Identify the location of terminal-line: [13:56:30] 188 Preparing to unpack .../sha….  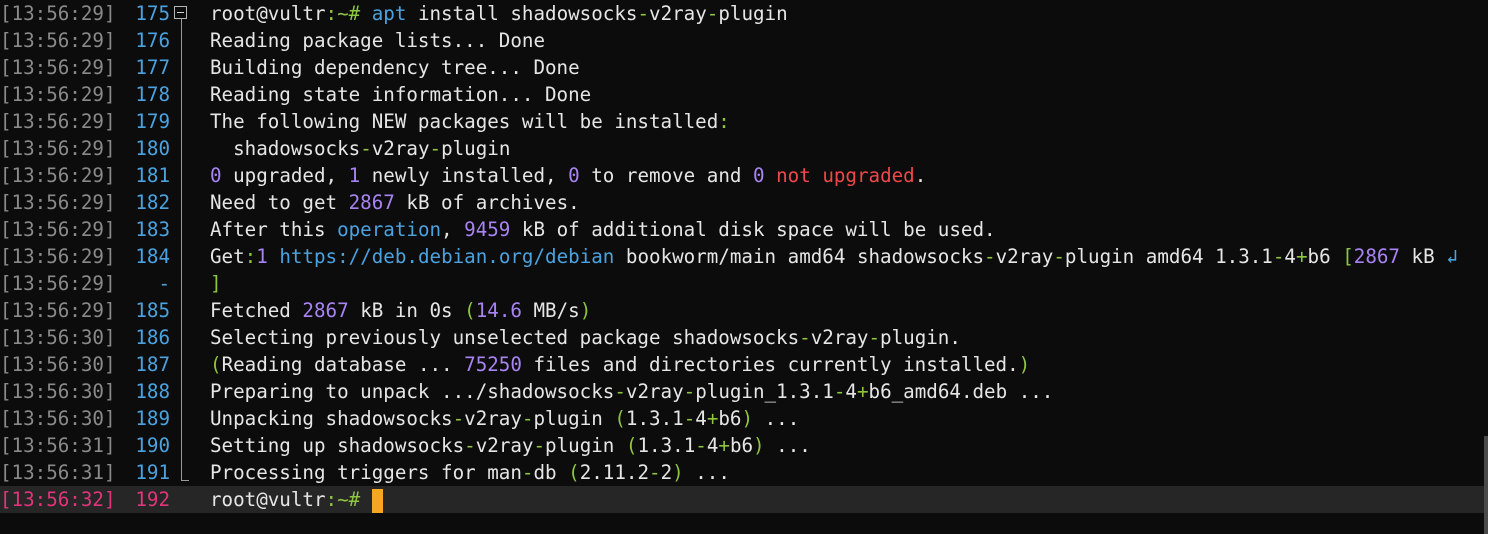
(744, 391).